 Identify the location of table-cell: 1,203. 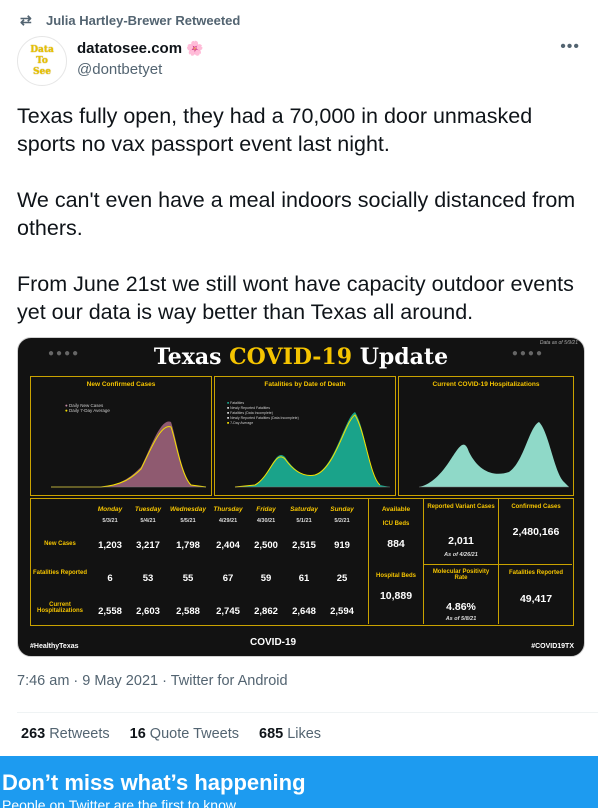
(110, 545).